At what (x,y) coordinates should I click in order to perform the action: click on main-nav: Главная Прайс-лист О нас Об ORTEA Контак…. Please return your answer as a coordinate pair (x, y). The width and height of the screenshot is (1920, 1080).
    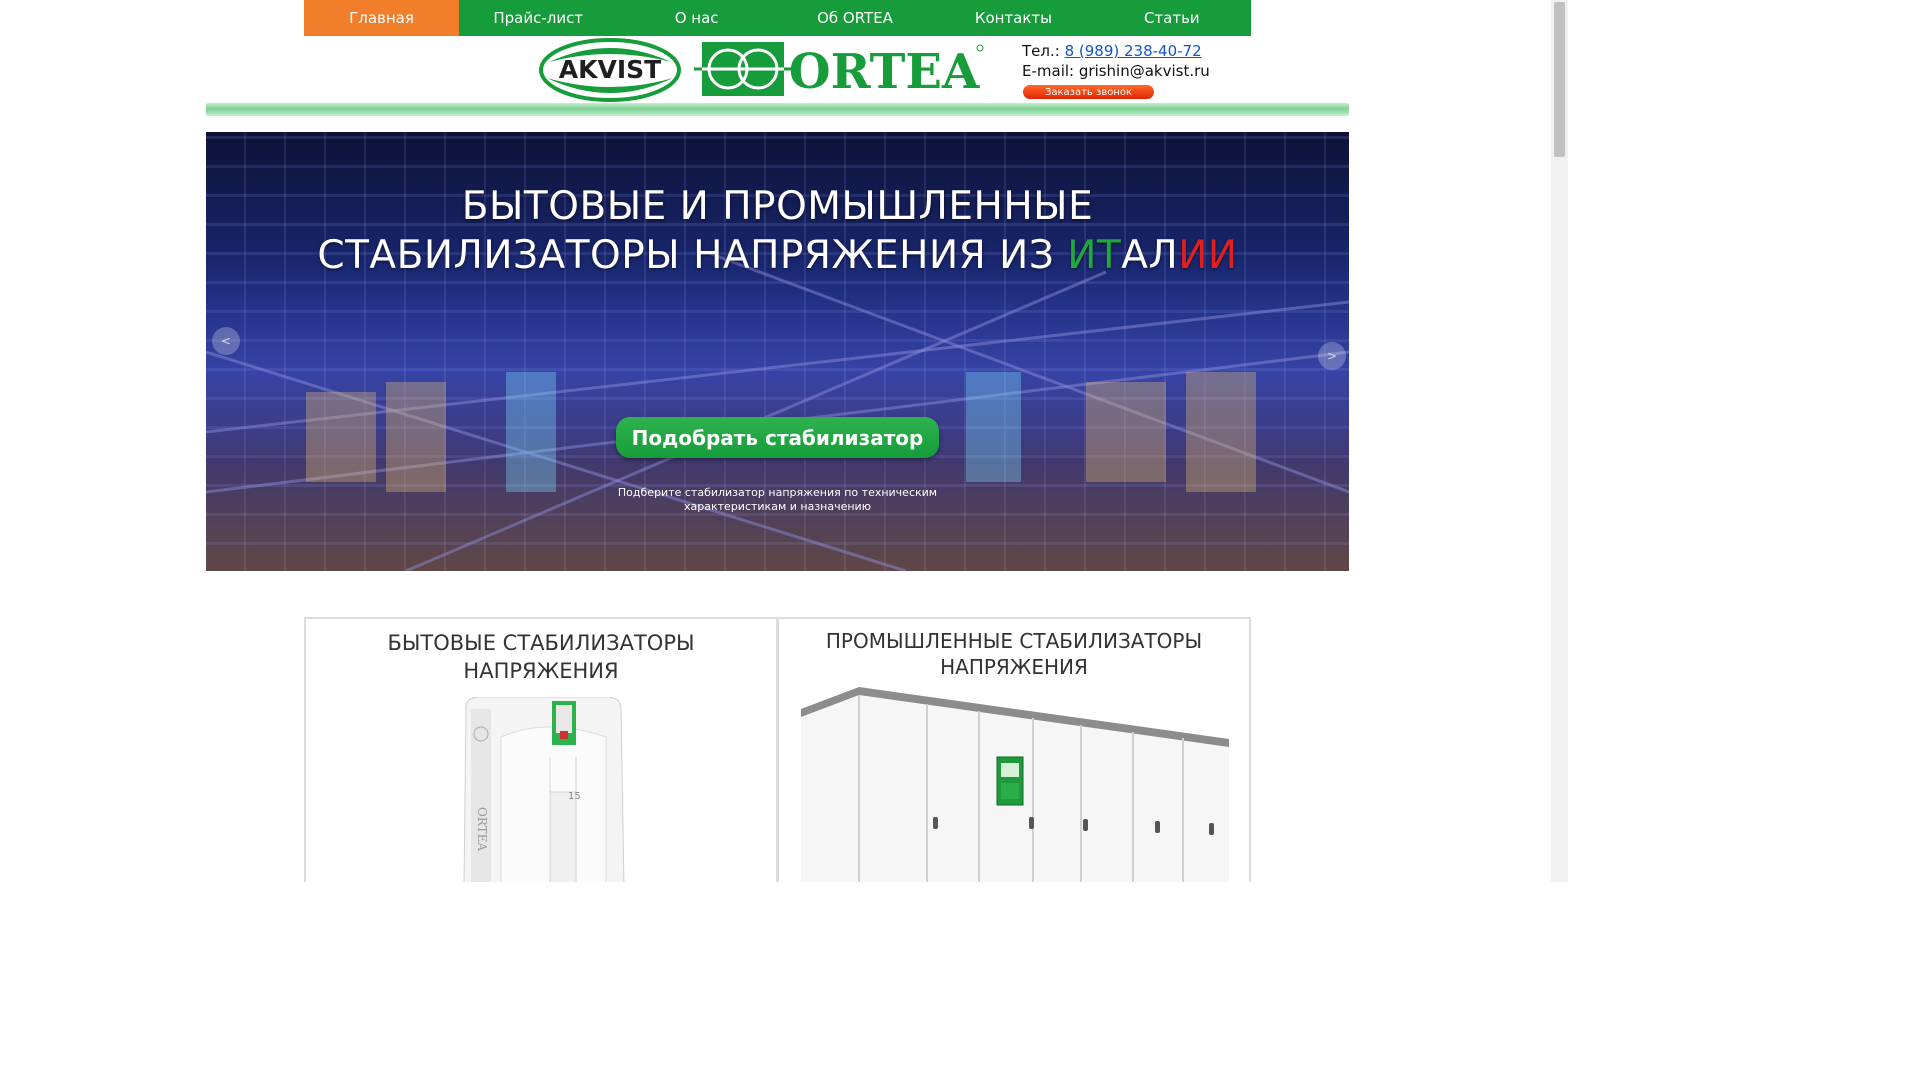
    Looking at the image, I should click on (777, 18).